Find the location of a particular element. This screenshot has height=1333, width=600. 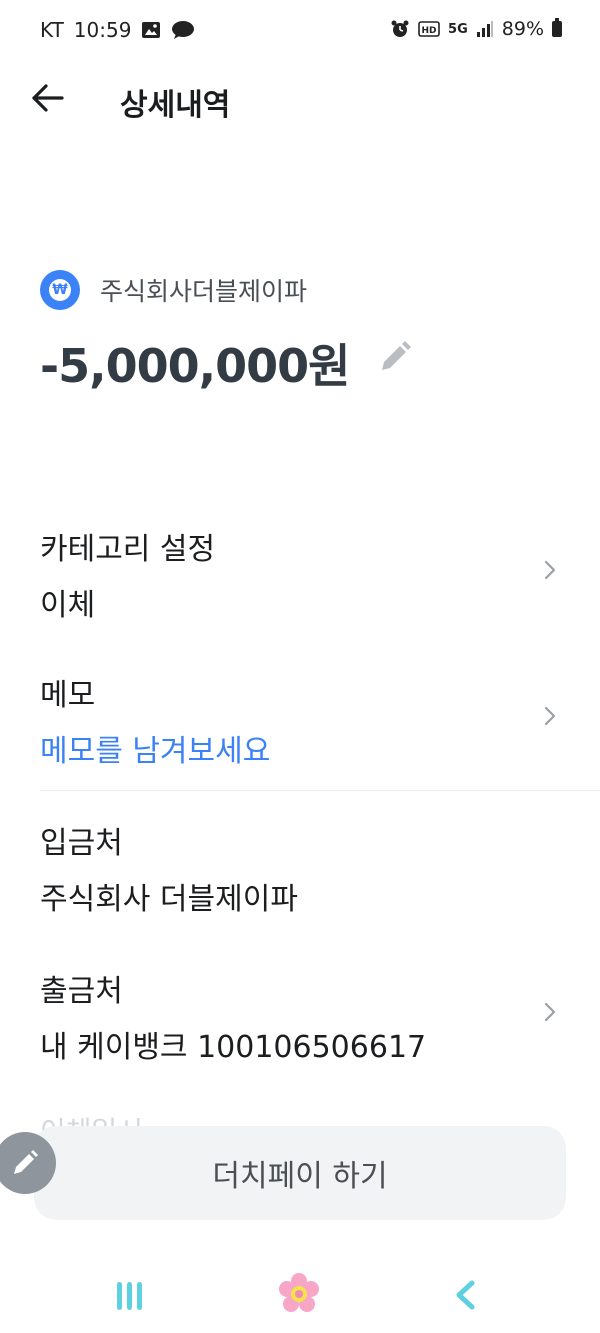

depositor-row: 입금처 주식회사 더블제이파 is located at coordinates (300, 868).